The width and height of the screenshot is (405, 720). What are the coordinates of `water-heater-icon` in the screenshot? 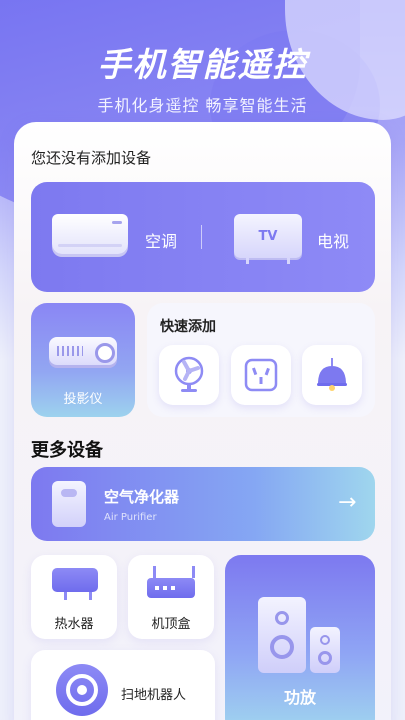 It's located at (75, 584).